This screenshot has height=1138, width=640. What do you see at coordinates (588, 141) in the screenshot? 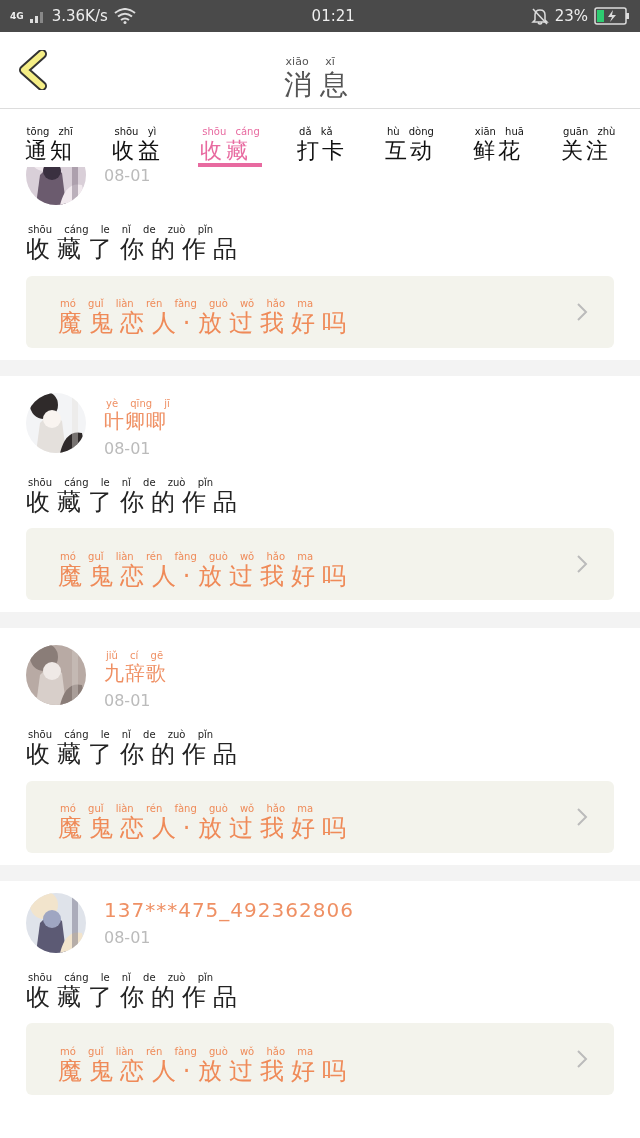
I see `tab: guān zhù 关注` at bounding box center [588, 141].